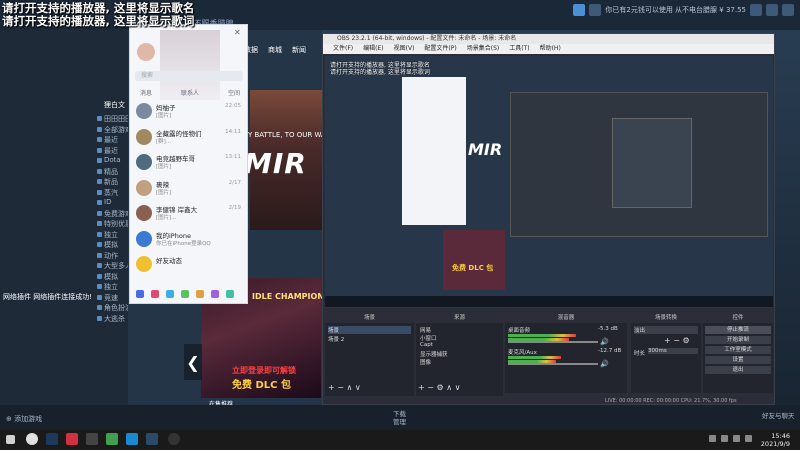  What do you see at coordinates (111, 193) in the screenshot?
I see `library-item: 蒸汽` at bounding box center [111, 193].